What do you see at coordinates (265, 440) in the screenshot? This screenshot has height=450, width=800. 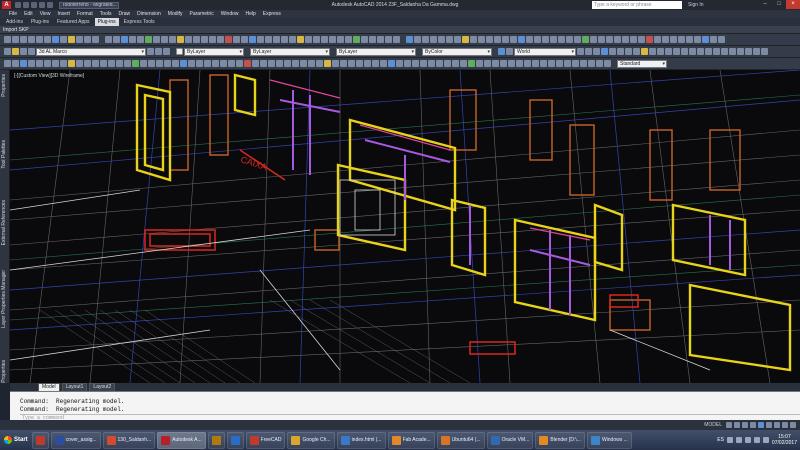 I see `taskbar-app-button: FreeCAD` at bounding box center [265, 440].